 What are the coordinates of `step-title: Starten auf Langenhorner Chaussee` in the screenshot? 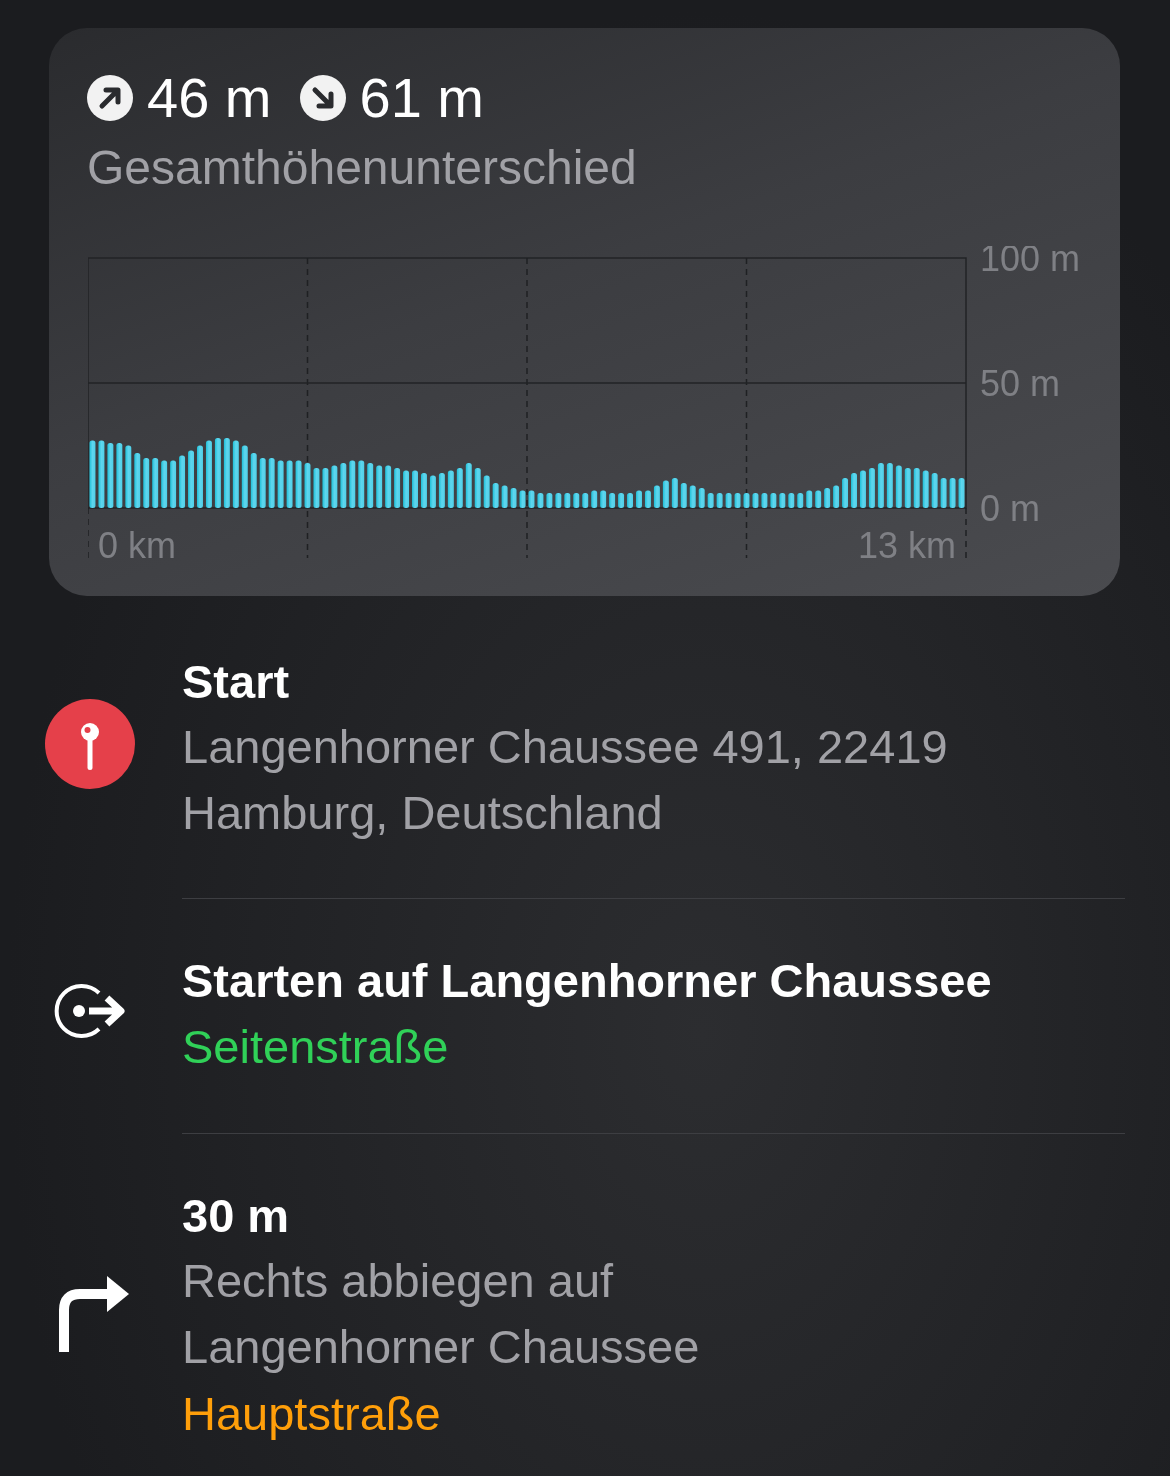 It's located at (587, 981).